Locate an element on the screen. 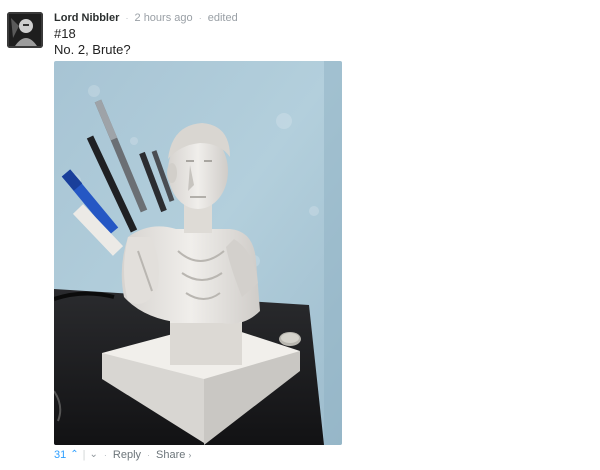 The width and height of the screenshot is (600, 470). share-button: Share is located at coordinates (170, 455).